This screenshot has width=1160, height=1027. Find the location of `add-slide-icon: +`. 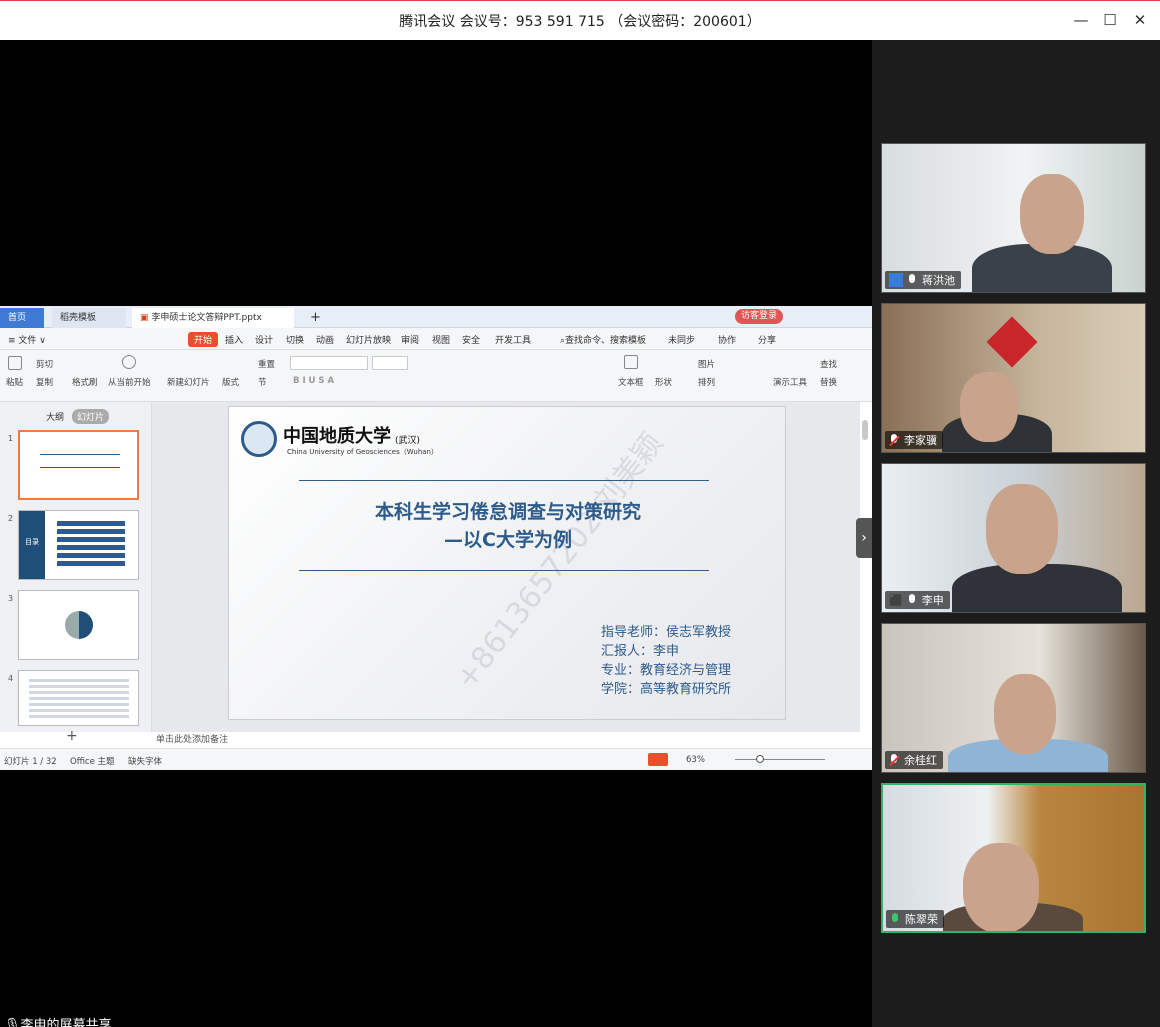

add-slide-icon: + is located at coordinates (72, 736).